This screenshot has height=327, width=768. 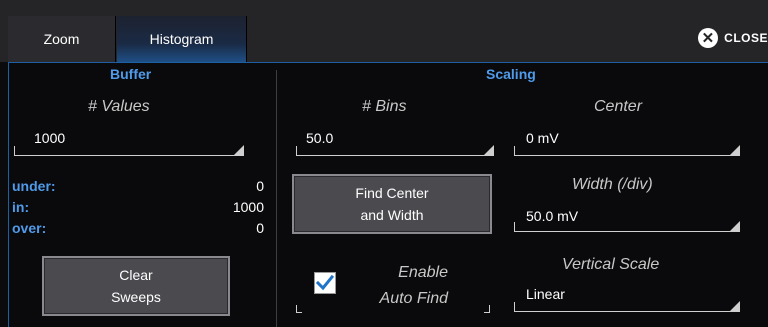 I want to click on width-field, so click(x=627, y=226).